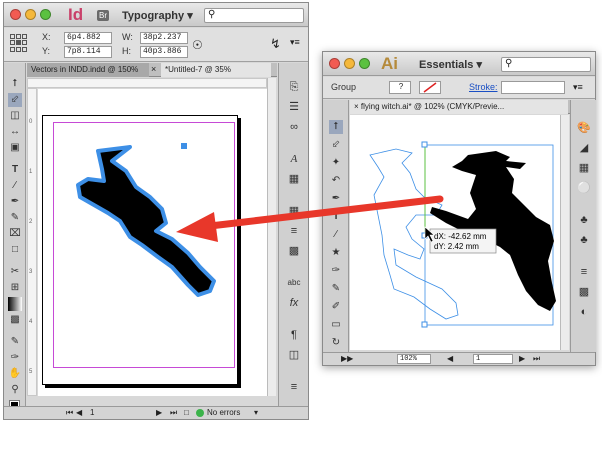  Describe the element at coordinates (164, 38) in the screenshot. I see `w-field: 38p2.237` at that location.